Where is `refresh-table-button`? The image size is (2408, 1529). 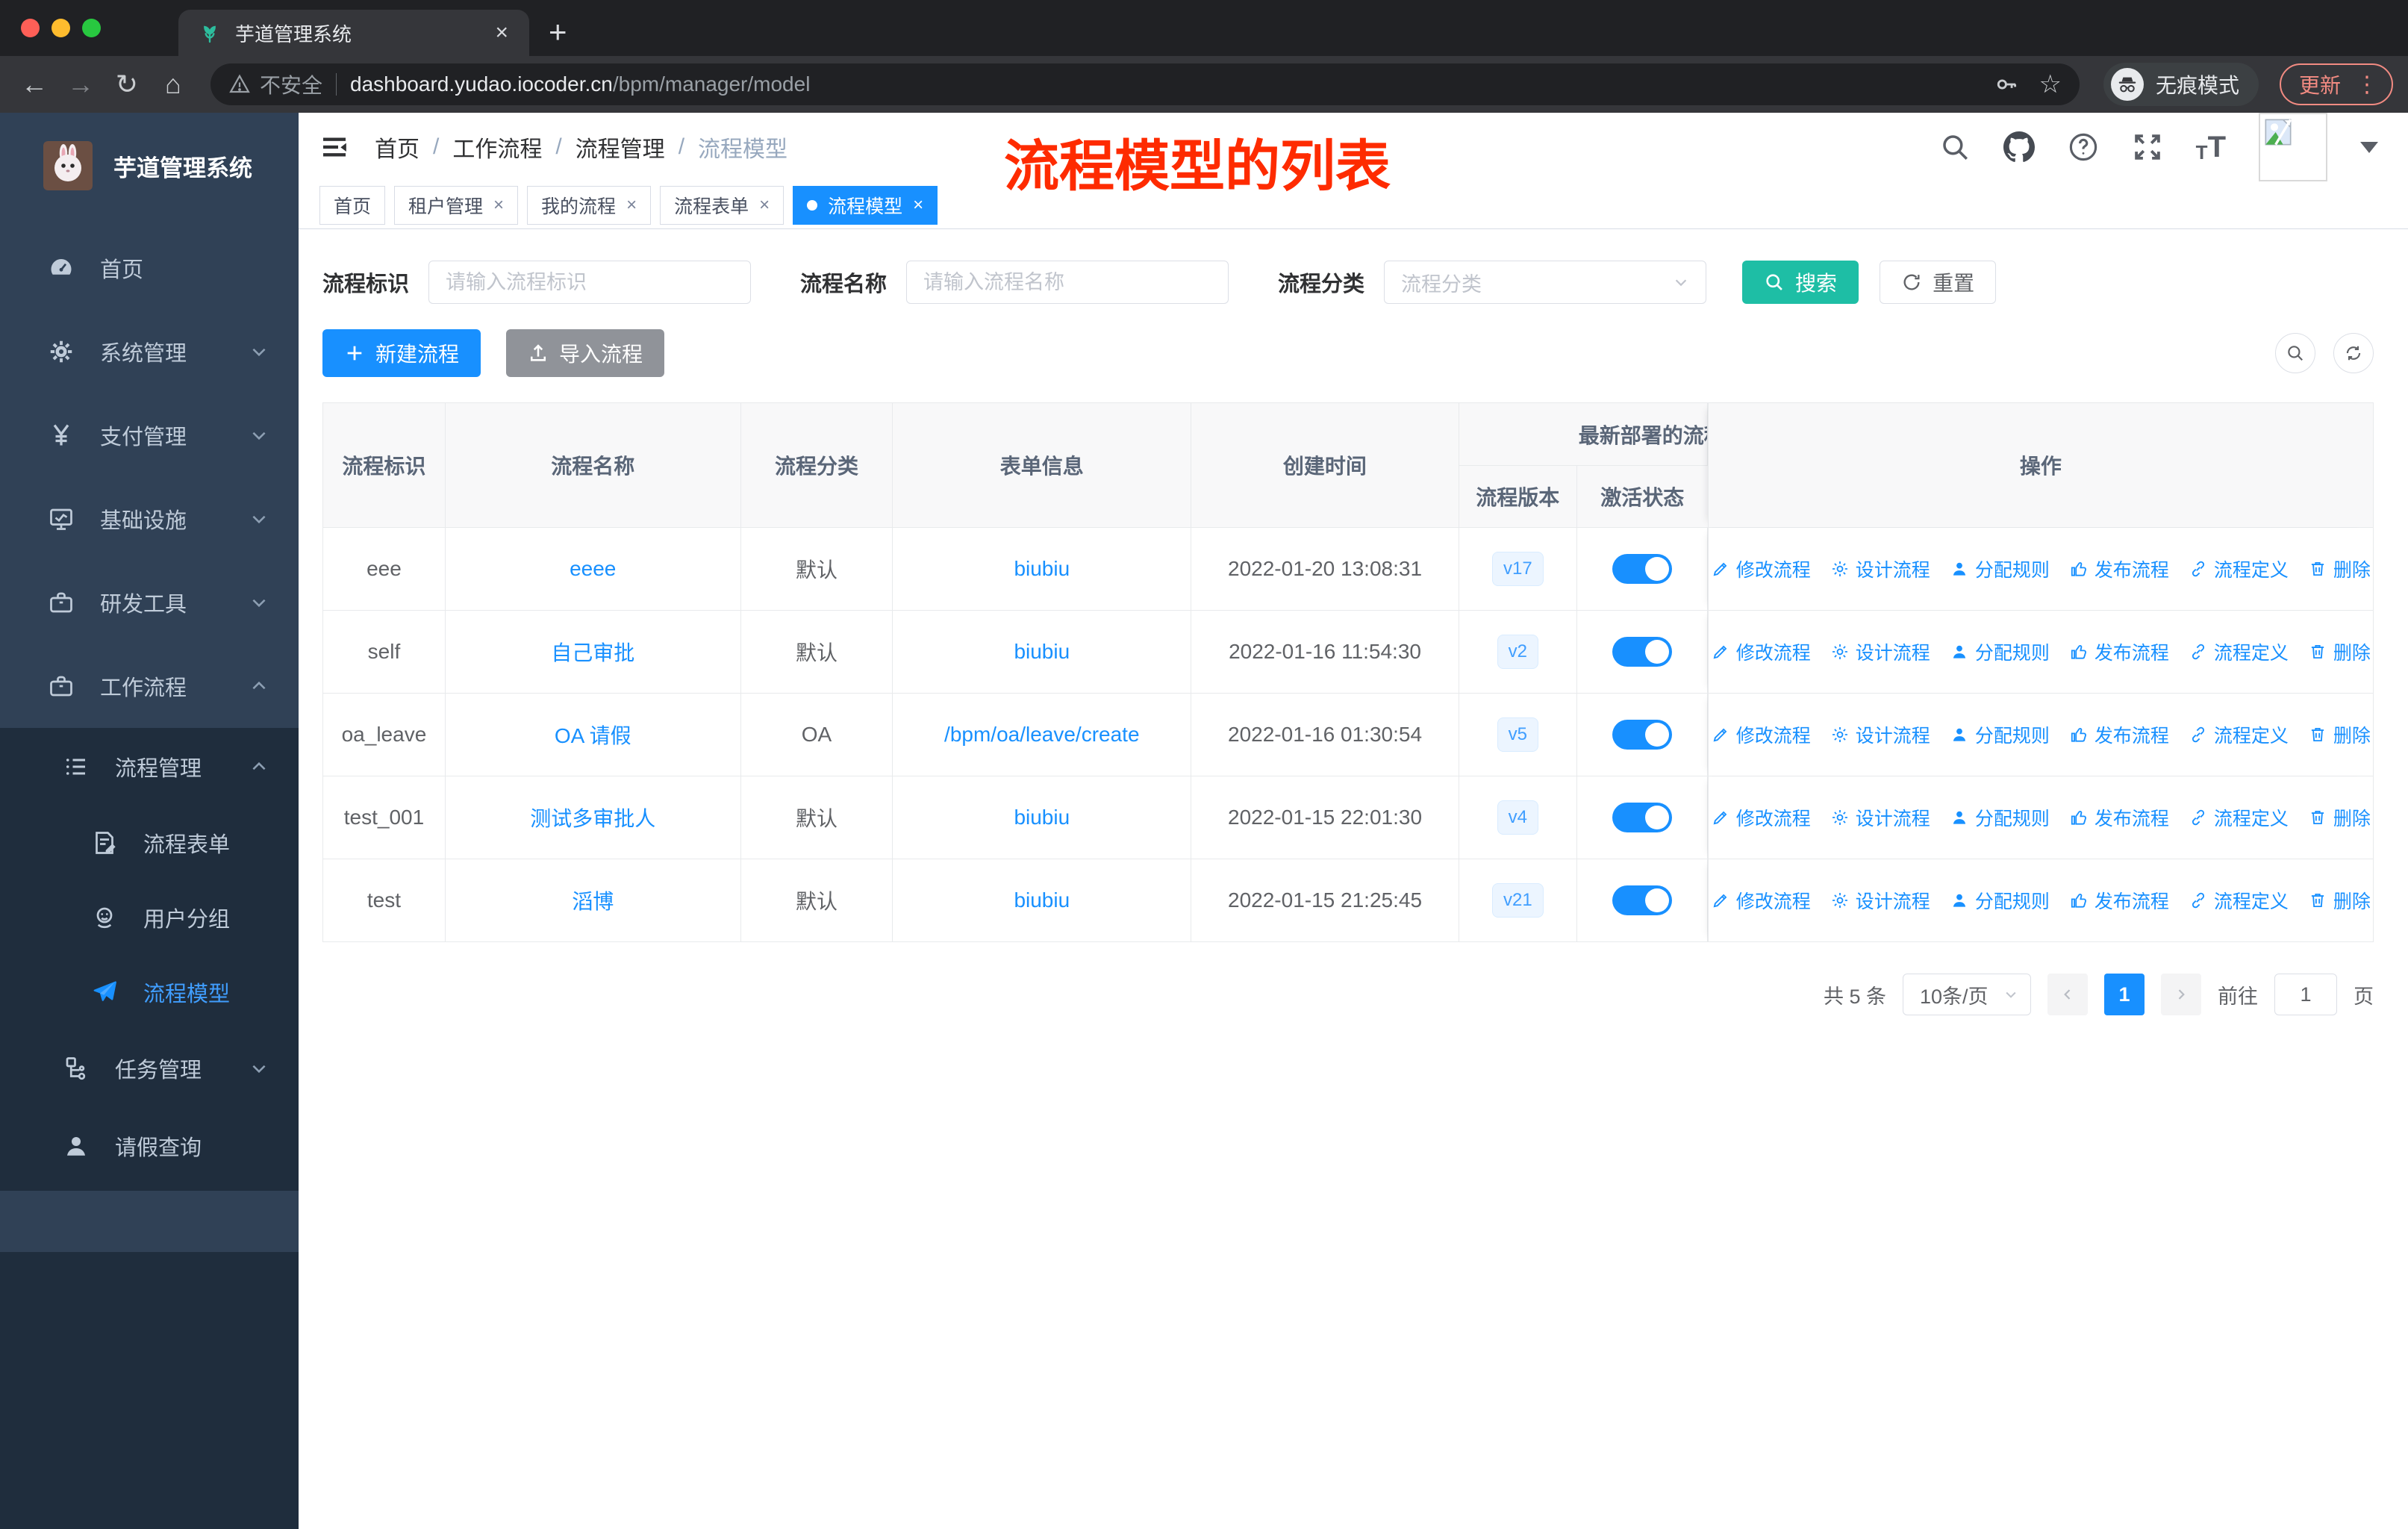 refresh-table-button is located at coordinates (2353, 353).